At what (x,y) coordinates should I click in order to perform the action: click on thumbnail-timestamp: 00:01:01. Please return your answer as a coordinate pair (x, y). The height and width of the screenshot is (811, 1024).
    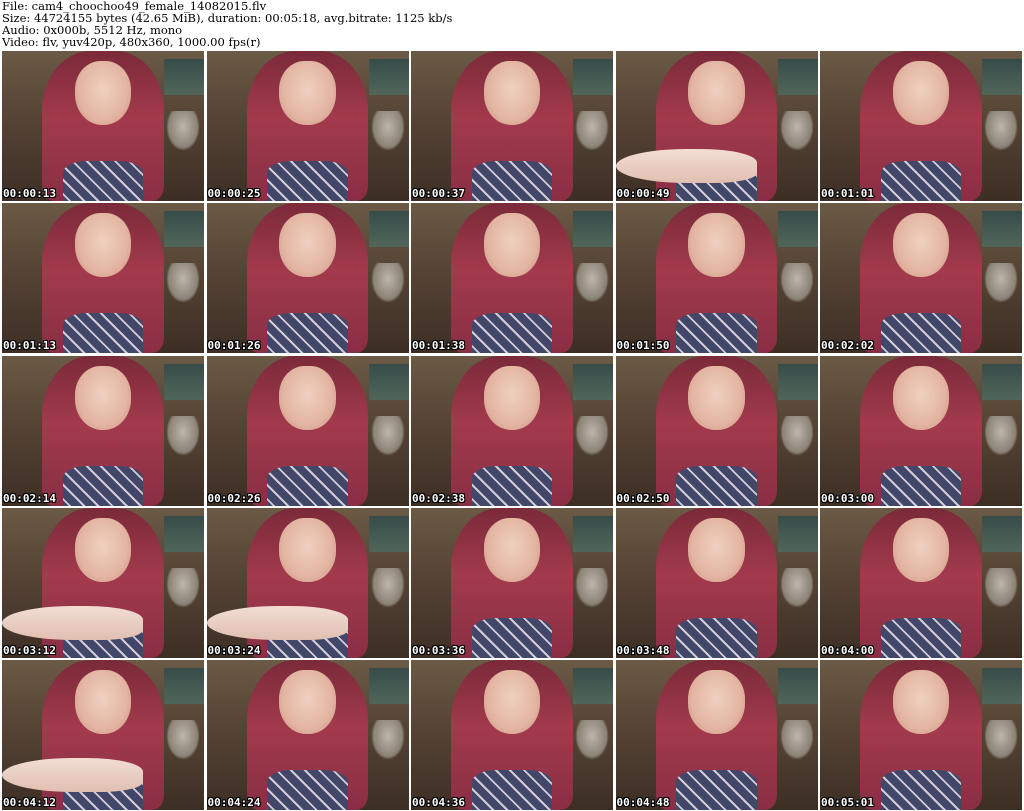
    Looking at the image, I should click on (847, 193).